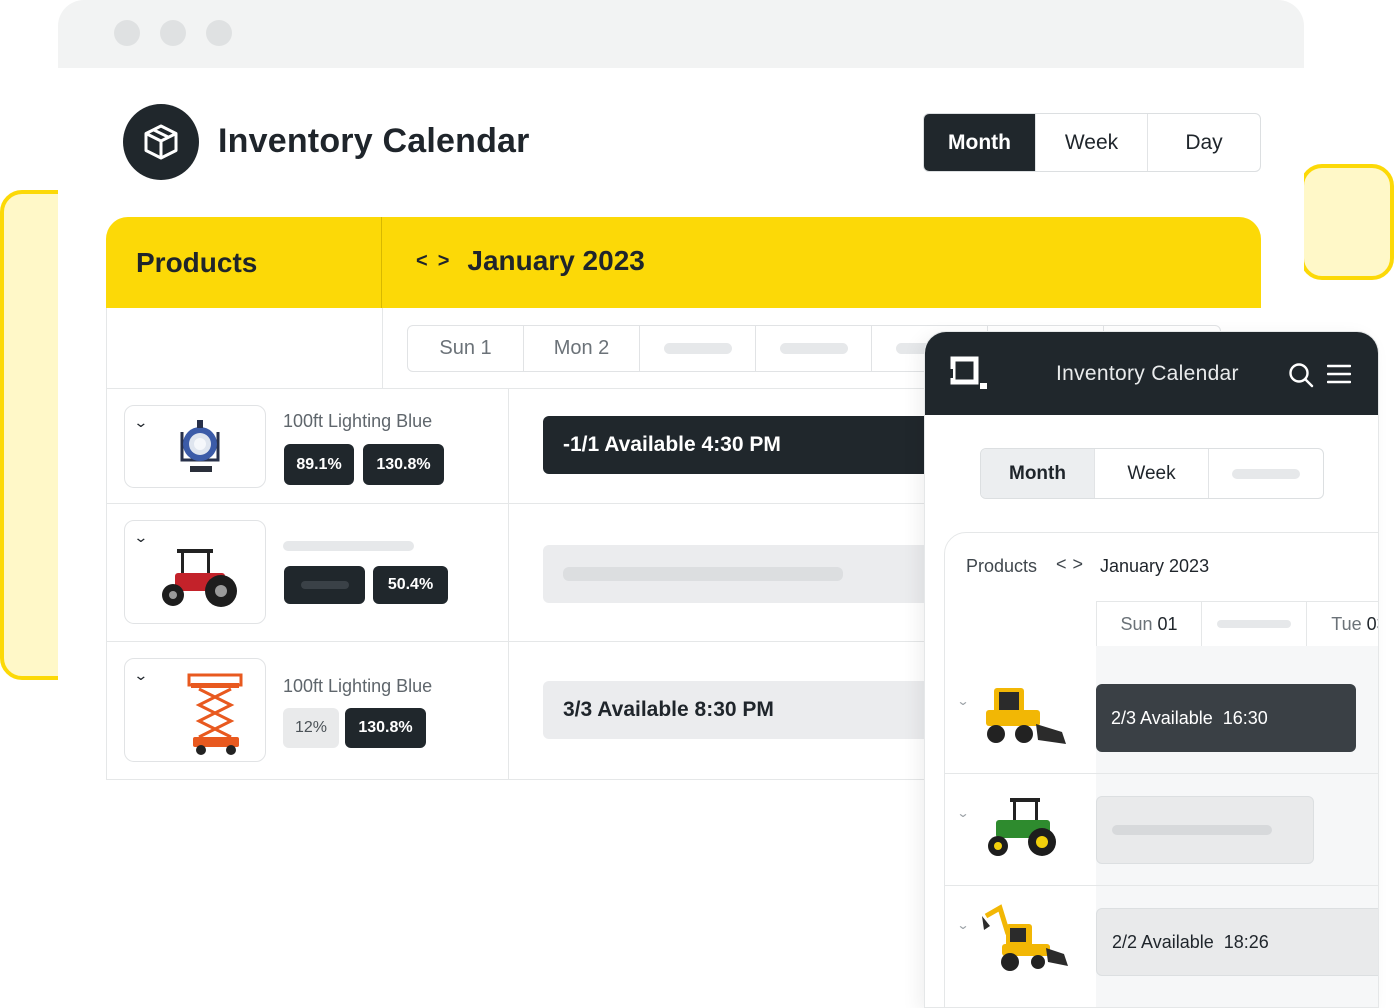 This screenshot has width=1394, height=1008. I want to click on products-column-header: Products, so click(197, 262).